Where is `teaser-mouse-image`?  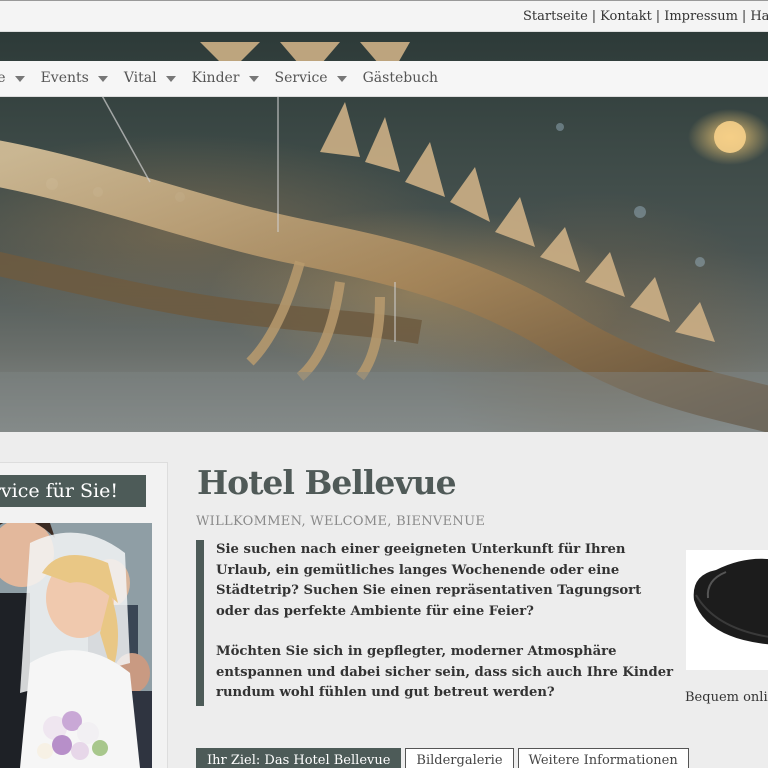 teaser-mouse-image is located at coordinates (727, 610).